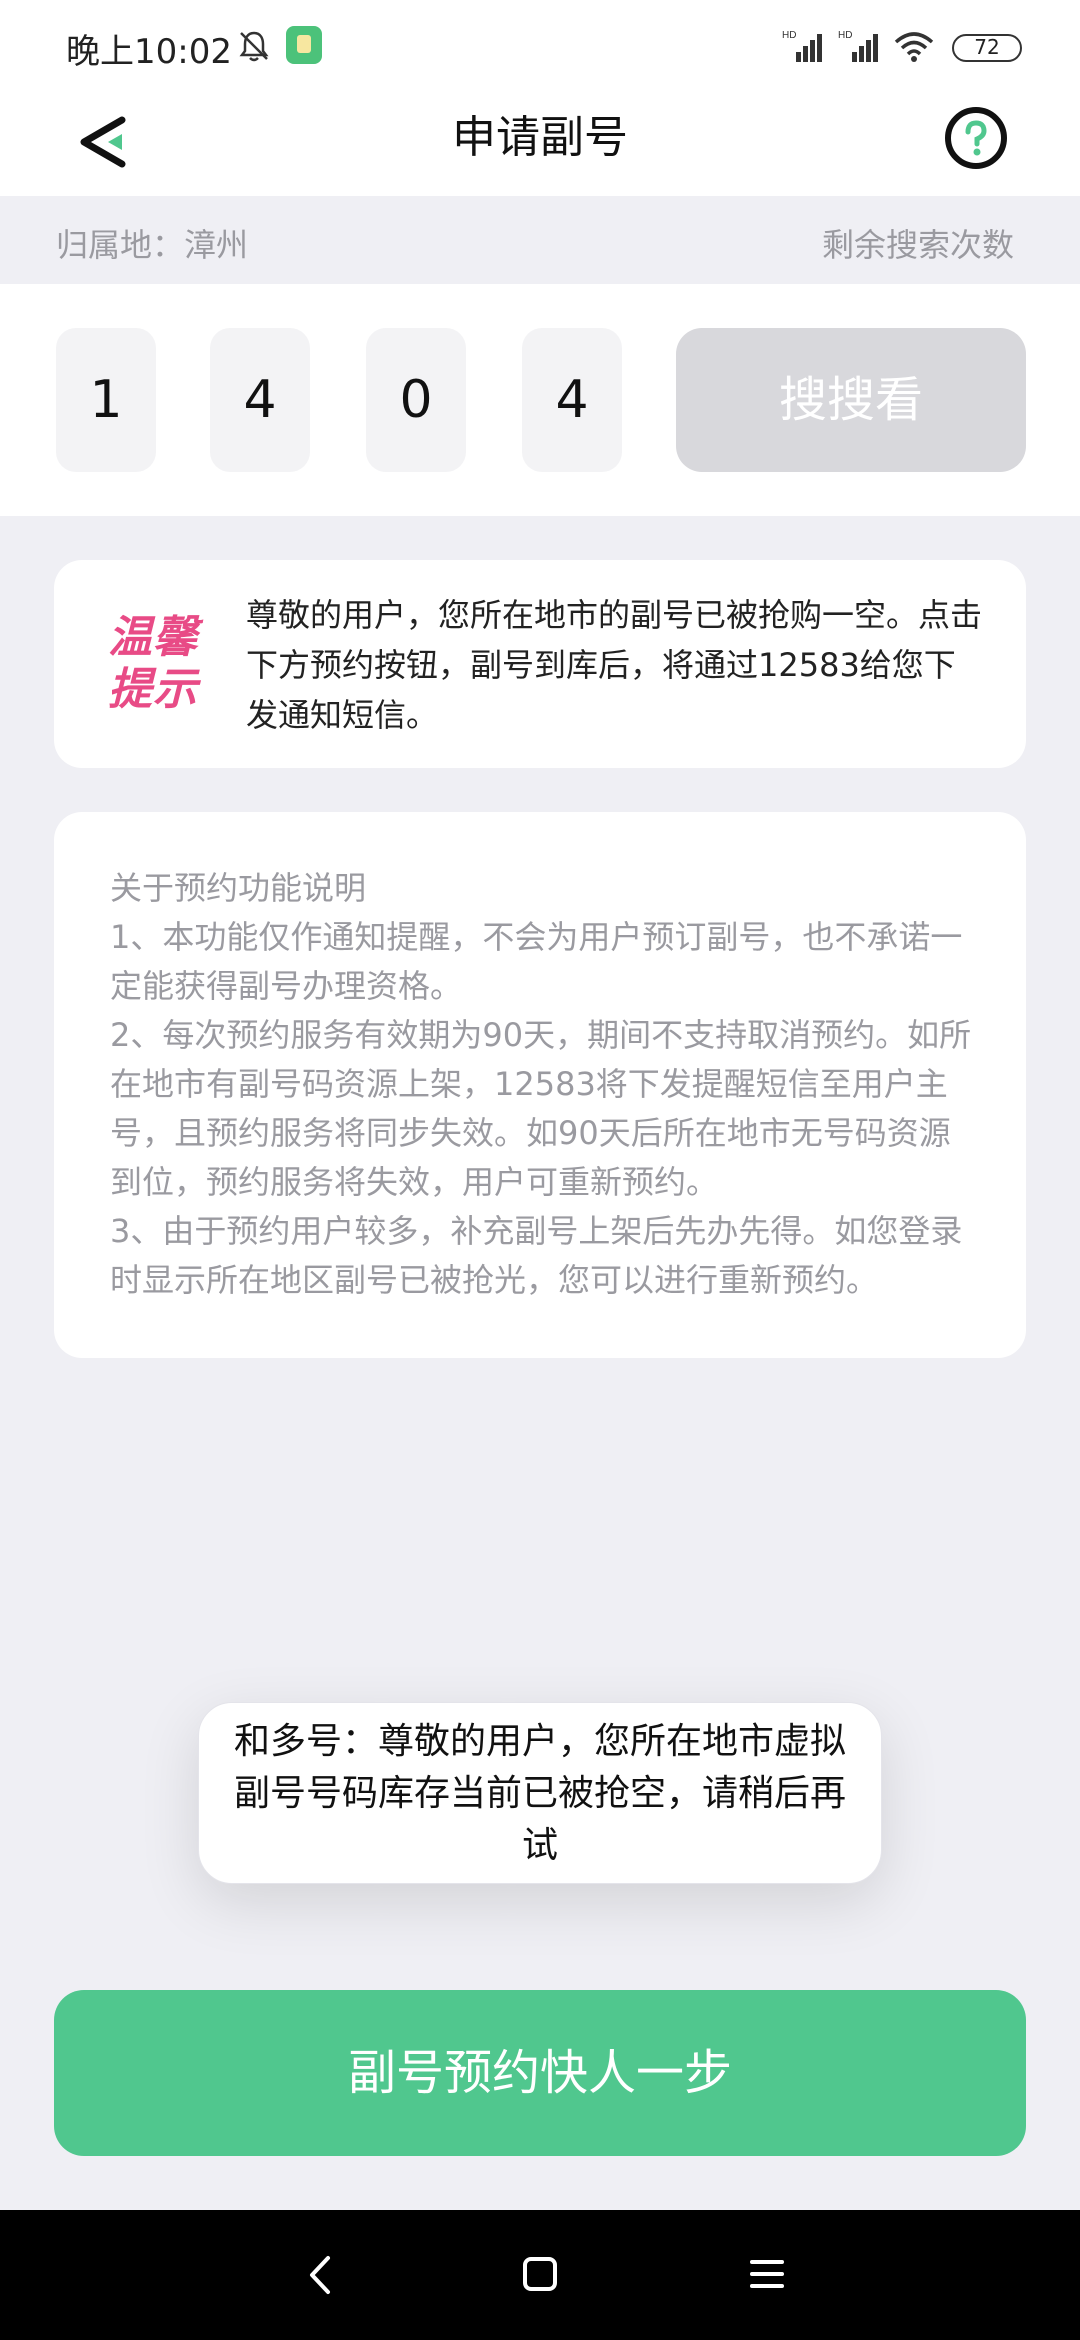  What do you see at coordinates (917, 245) in the screenshot?
I see `remaining-search-label: 剩余搜索次数` at bounding box center [917, 245].